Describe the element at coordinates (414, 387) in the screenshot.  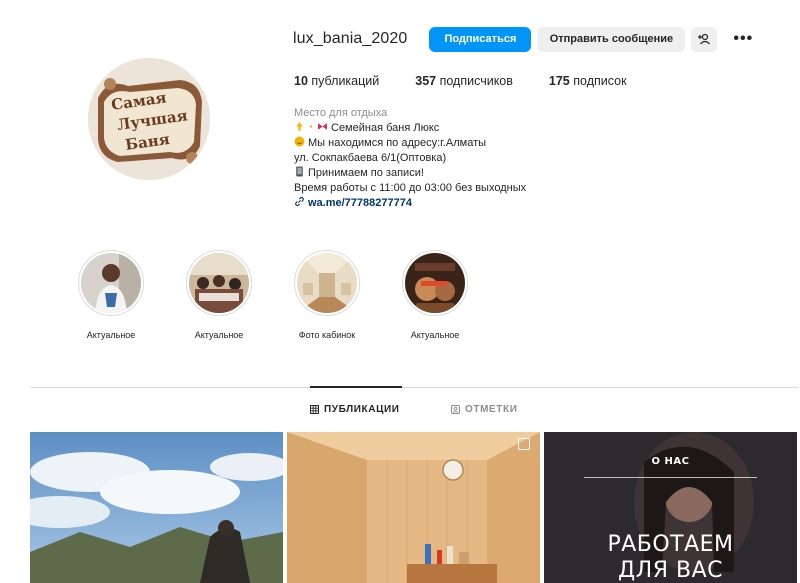
I see `tabs-divider` at that location.